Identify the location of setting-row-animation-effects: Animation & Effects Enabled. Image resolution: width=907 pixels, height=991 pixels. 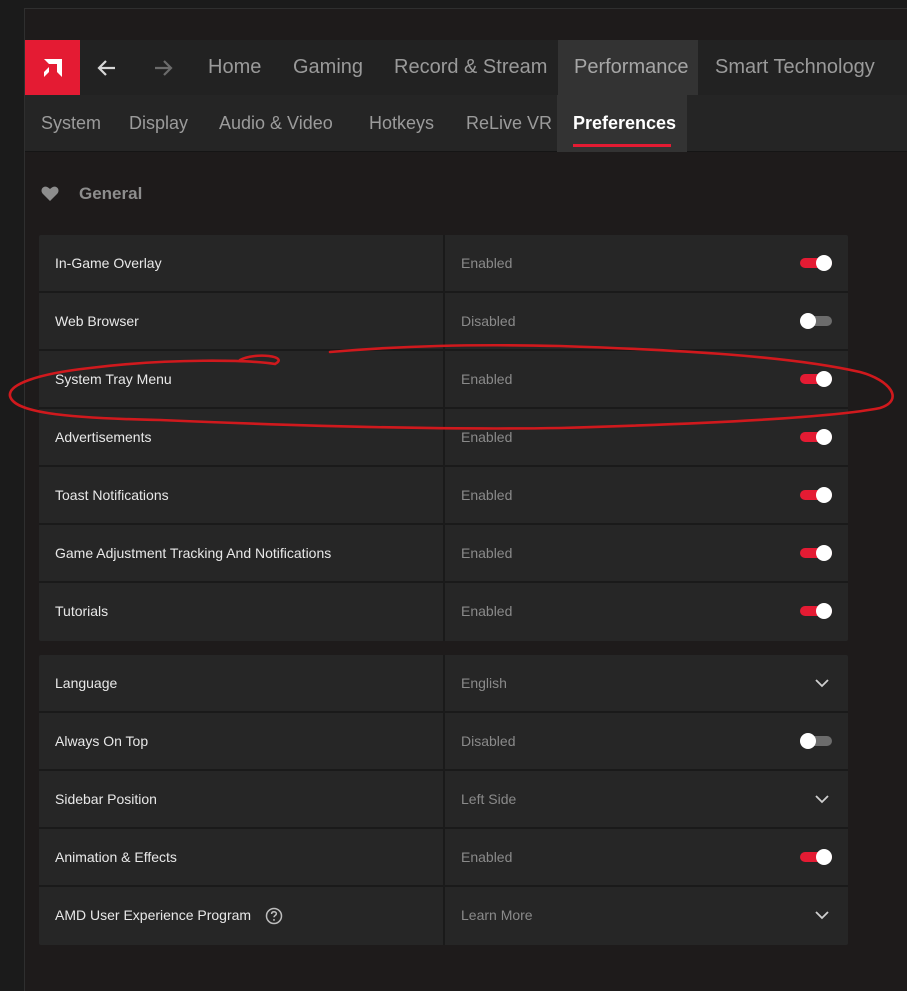
(443, 858).